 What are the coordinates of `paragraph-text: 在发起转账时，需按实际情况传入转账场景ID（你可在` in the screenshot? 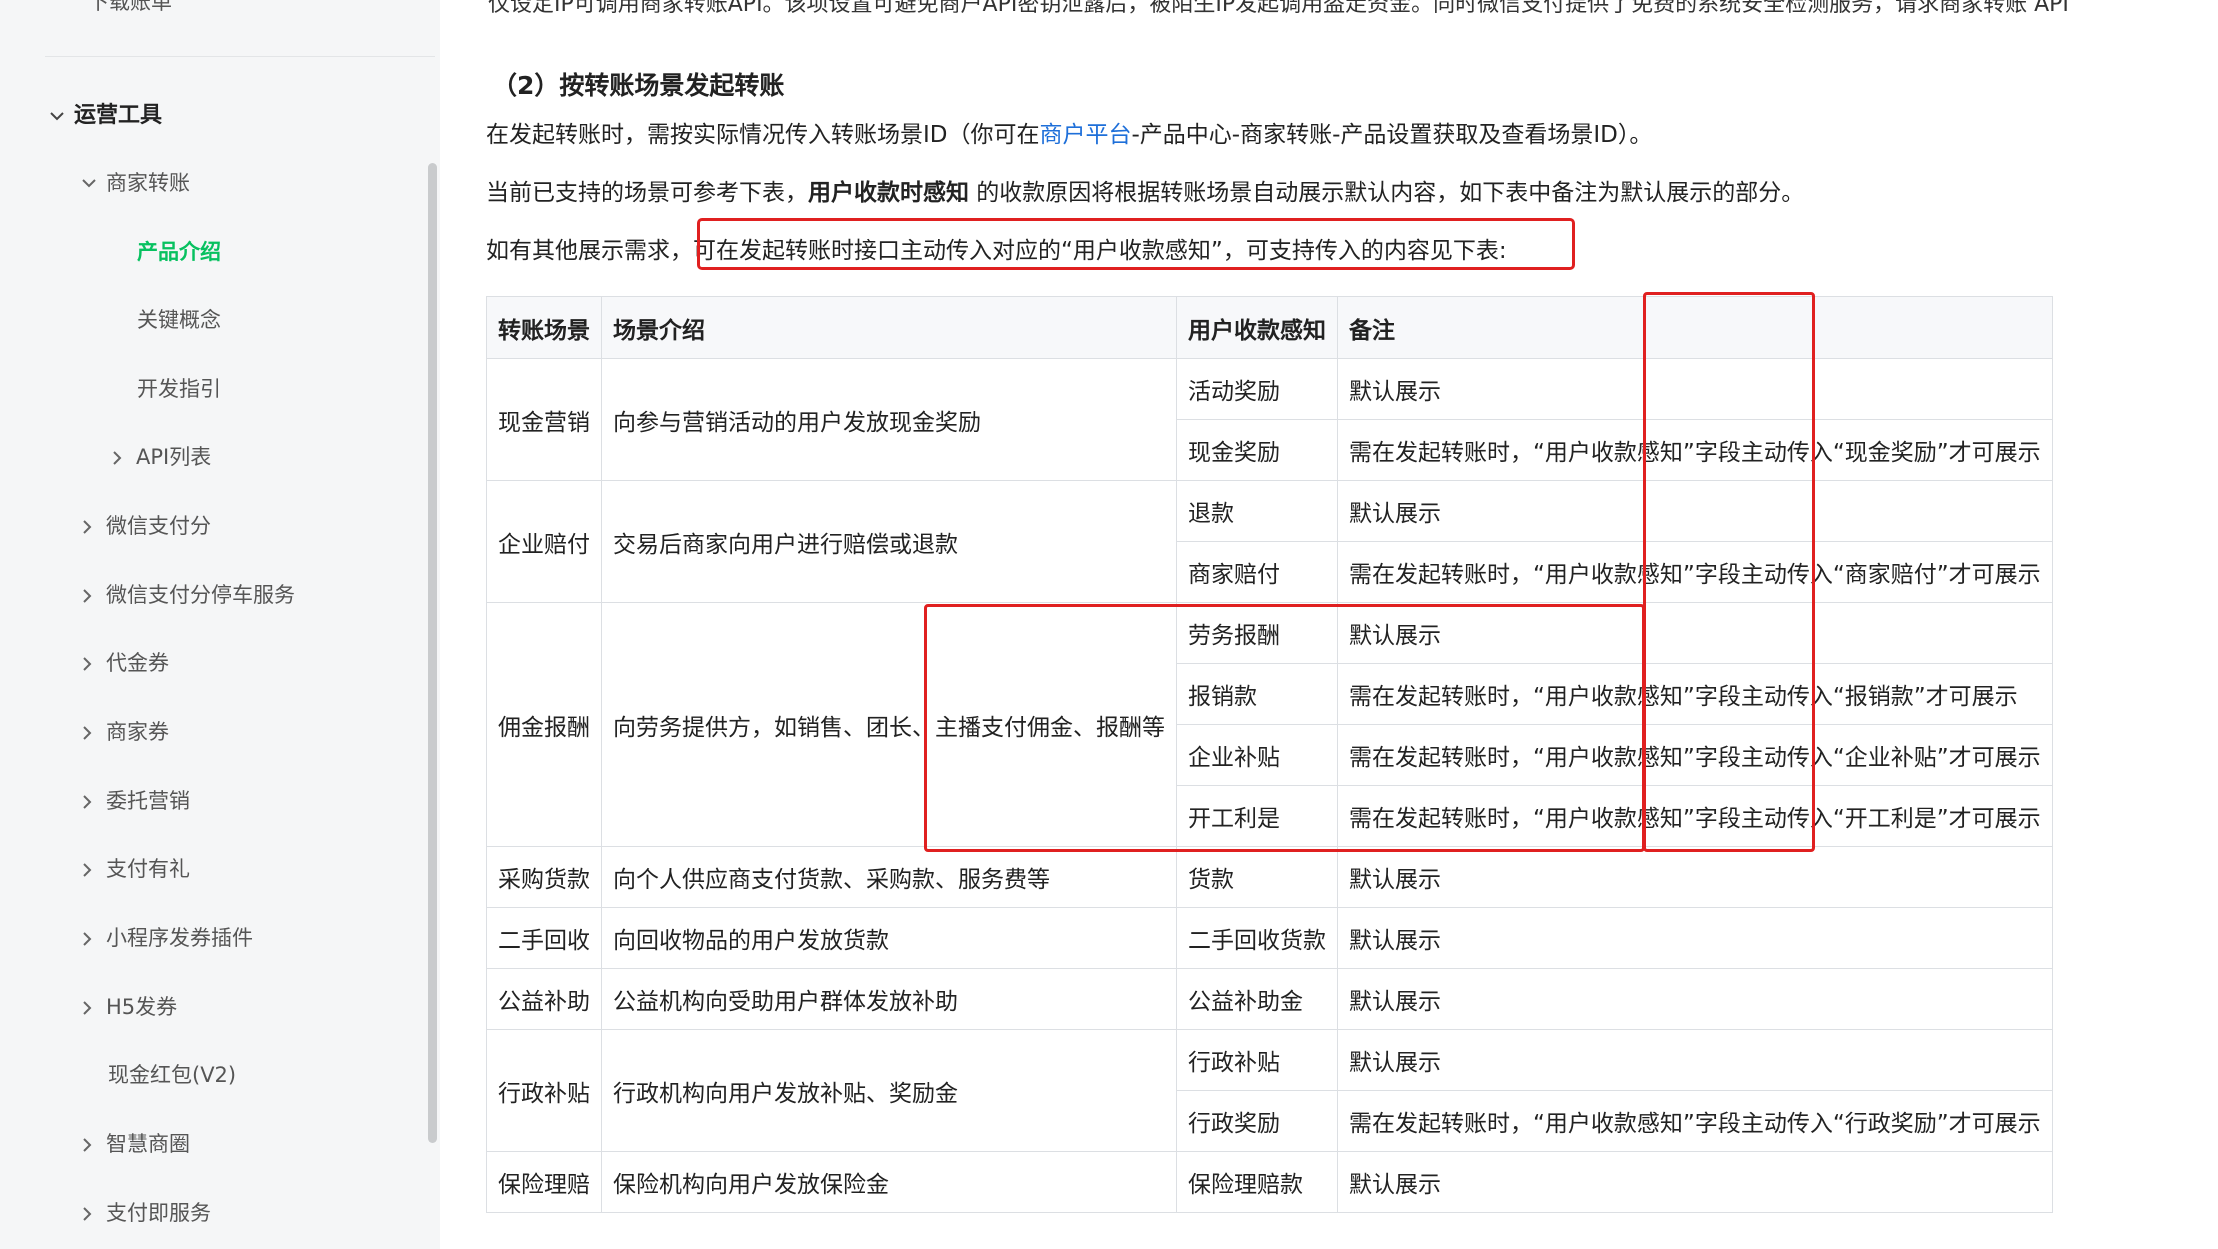 It's located at (763, 135).